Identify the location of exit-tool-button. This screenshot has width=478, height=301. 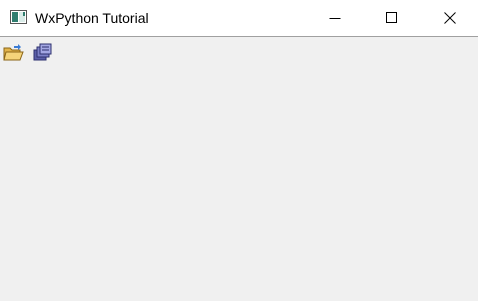
(42, 53).